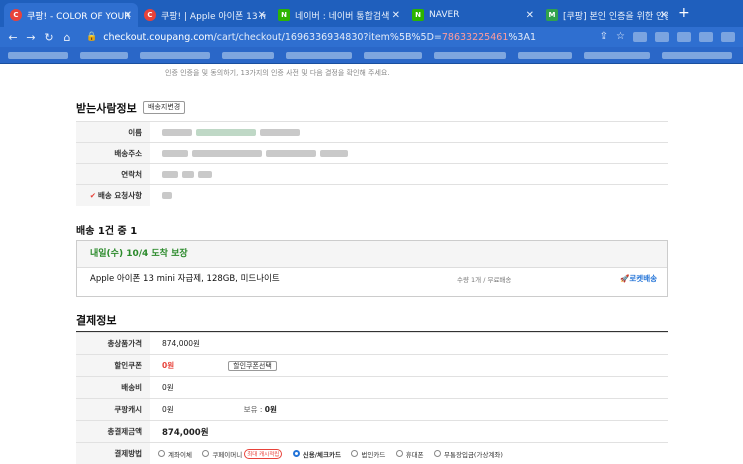 The image size is (743, 464). Describe the element at coordinates (620, 36) in the screenshot. I see `bookmark-star-icon: ☆` at that location.